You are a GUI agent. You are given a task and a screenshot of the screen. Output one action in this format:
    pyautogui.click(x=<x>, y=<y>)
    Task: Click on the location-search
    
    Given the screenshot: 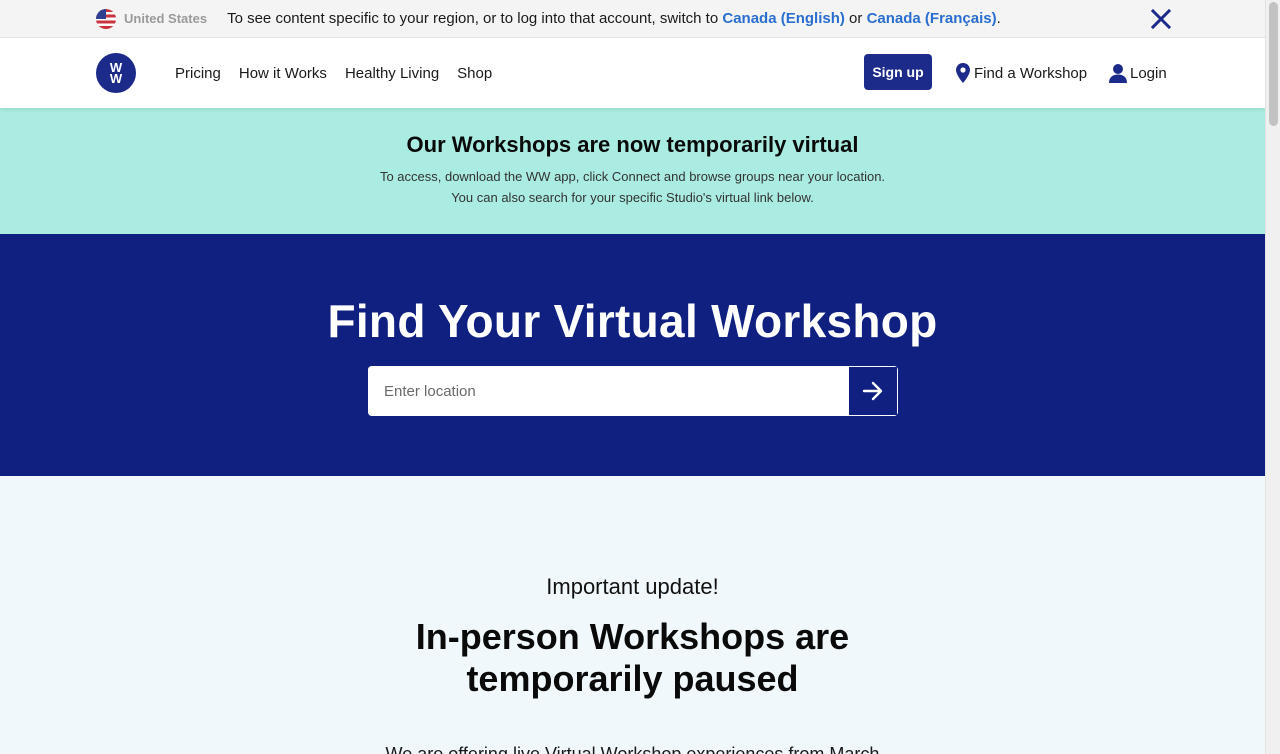 What is the action you would take?
    pyautogui.click(x=633, y=391)
    